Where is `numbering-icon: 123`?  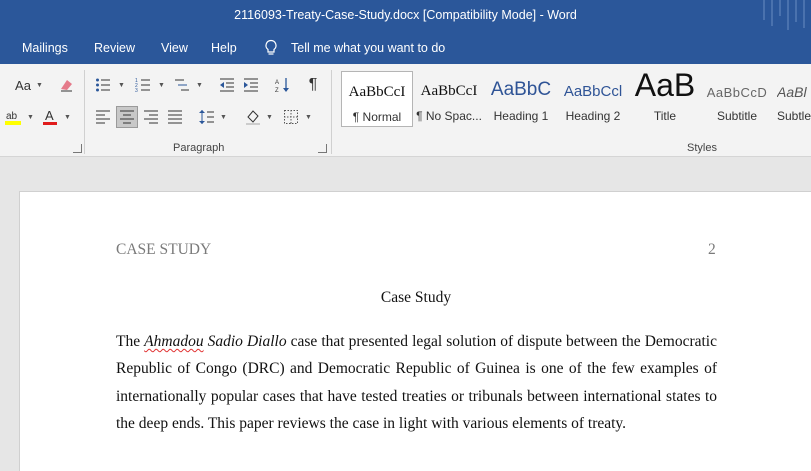
numbering-icon: 123 is located at coordinates (143, 85).